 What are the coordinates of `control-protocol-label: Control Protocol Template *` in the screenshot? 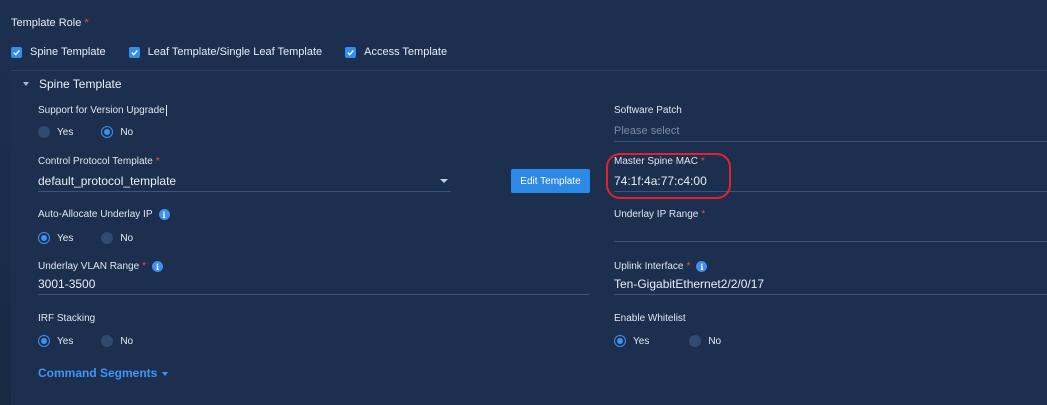 It's located at (99, 161).